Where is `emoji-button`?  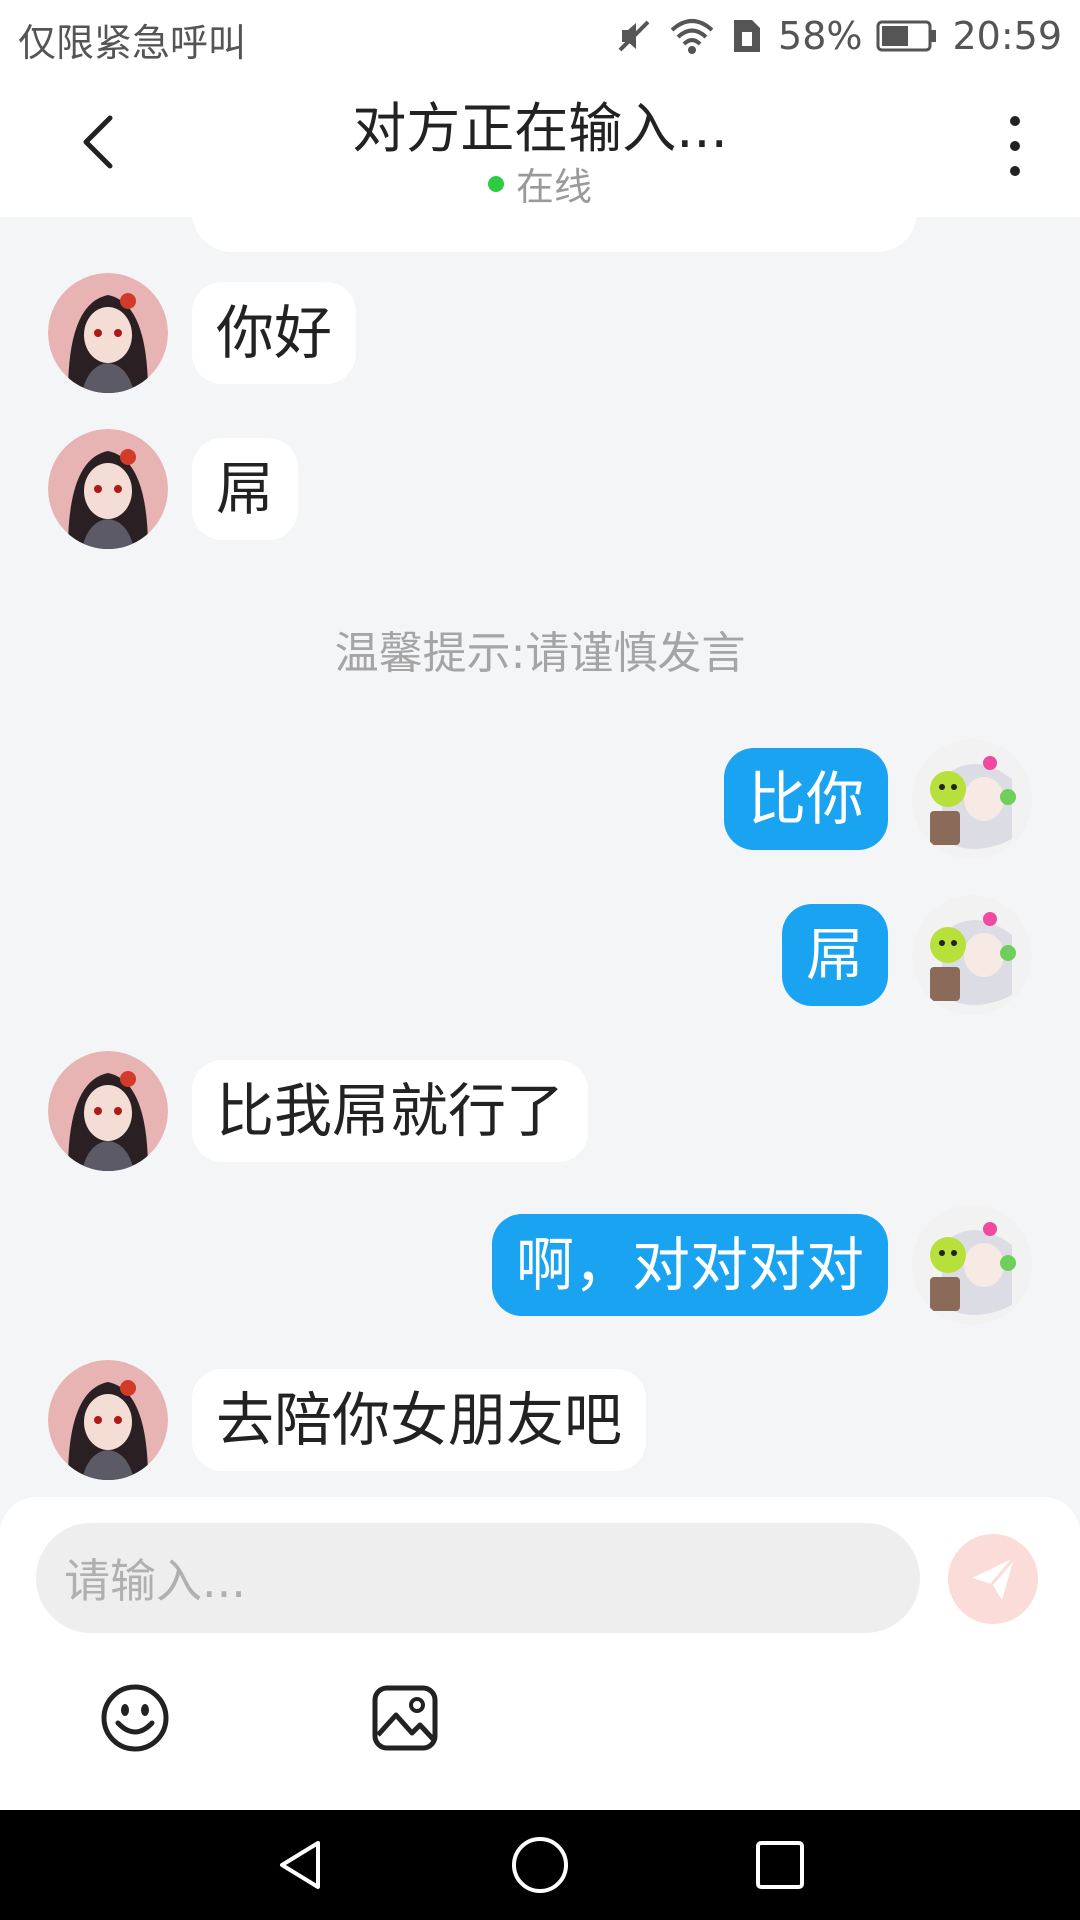 emoji-button is located at coordinates (135, 1718).